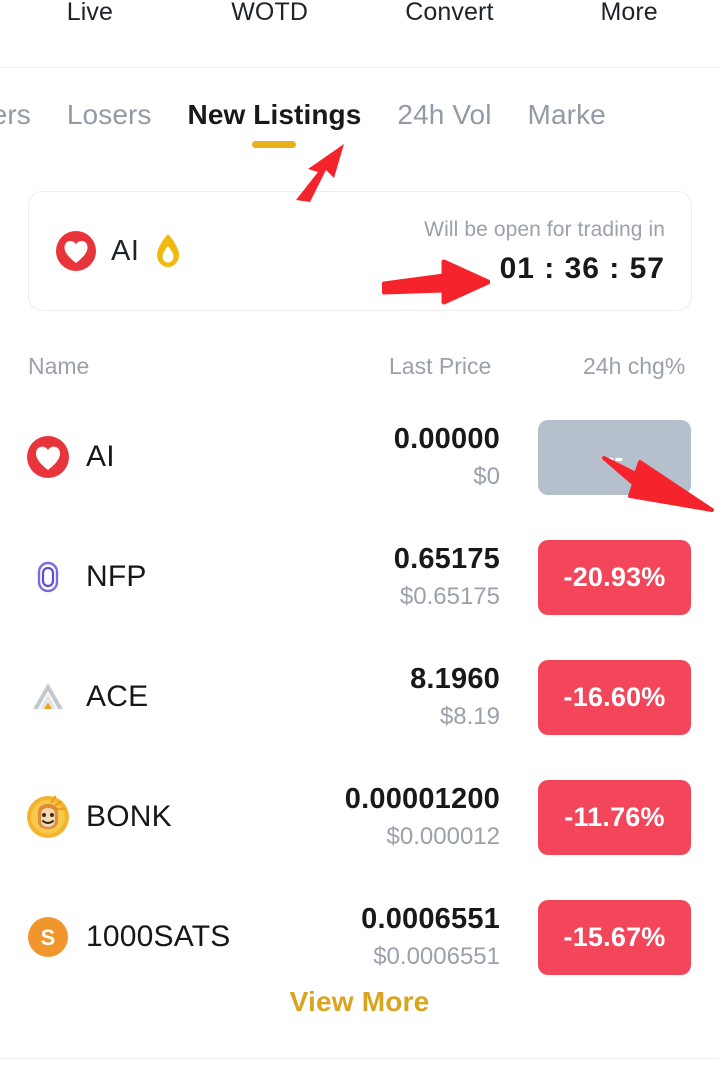  I want to click on status-badge: -11.76%, so click(614, 817).